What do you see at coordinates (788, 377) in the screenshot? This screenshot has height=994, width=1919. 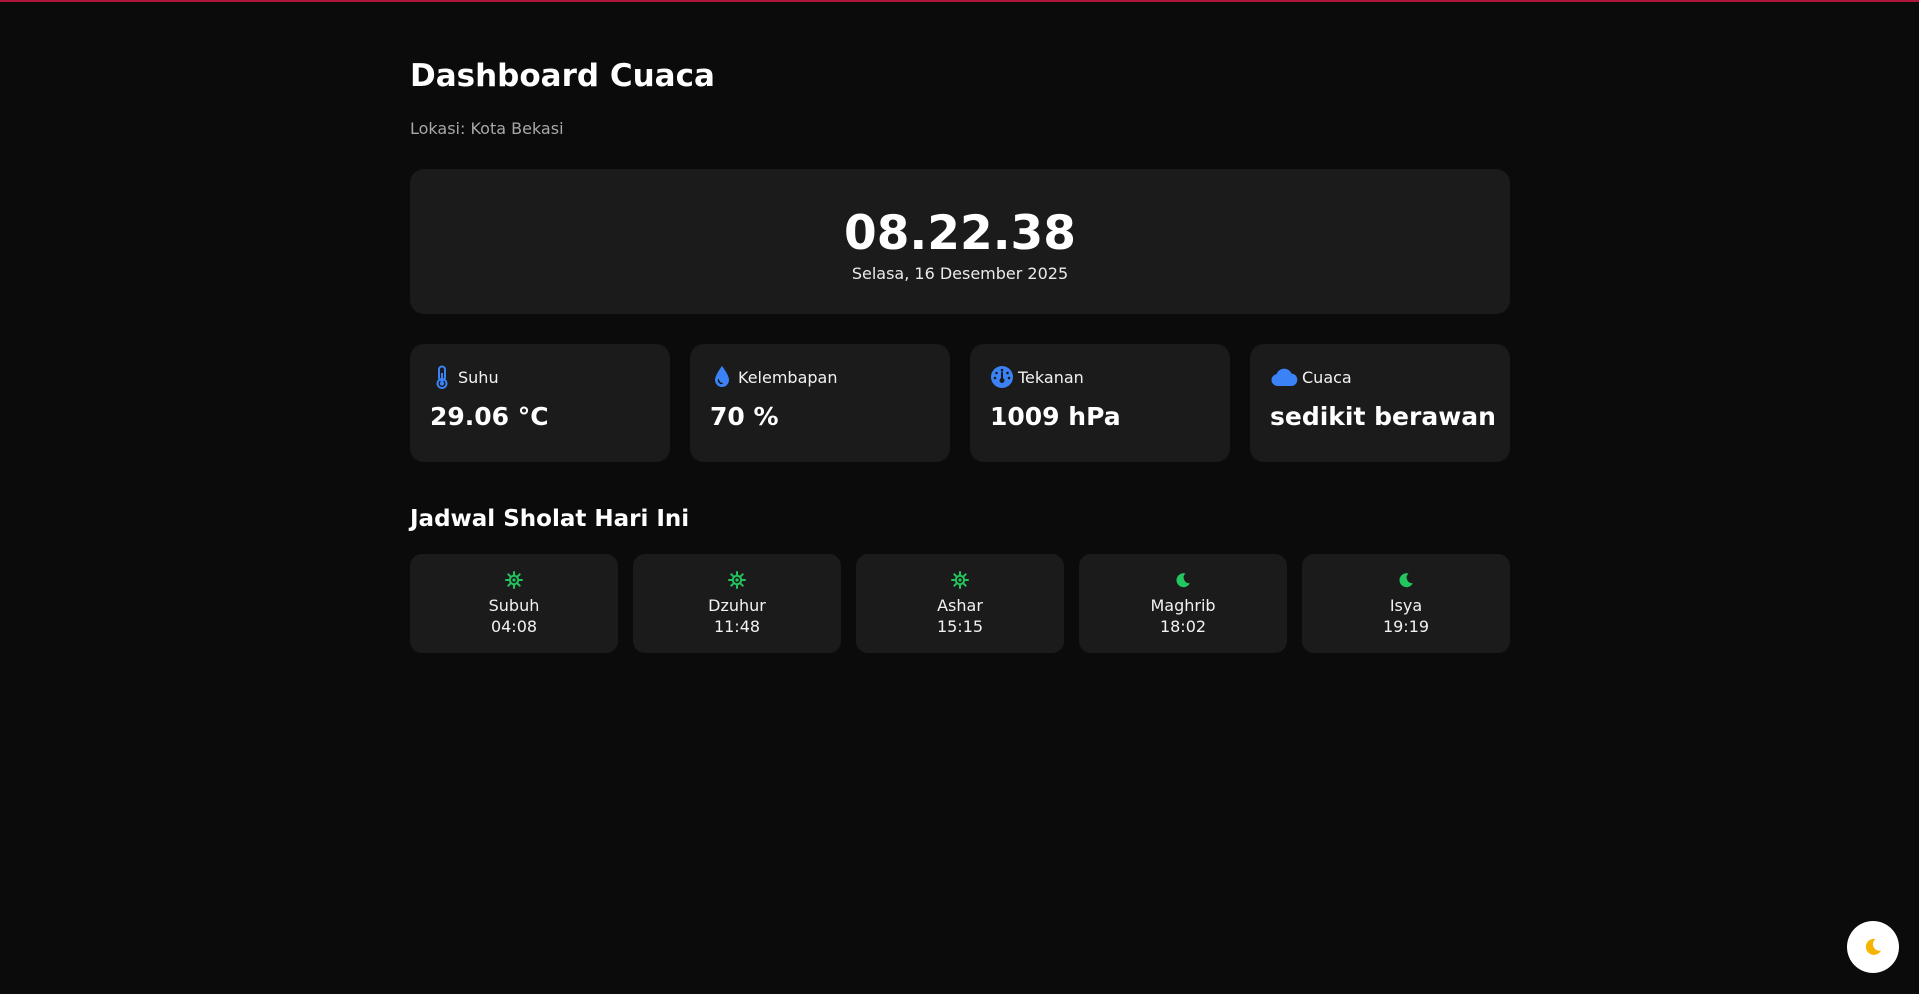 I see `stat-label: Kelembapan` at bounding box center [788, 377].